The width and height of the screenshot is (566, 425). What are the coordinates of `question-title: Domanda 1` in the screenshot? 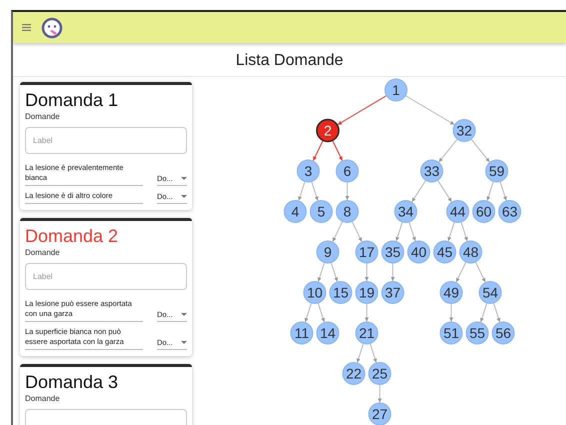 It's located at (72, 100).